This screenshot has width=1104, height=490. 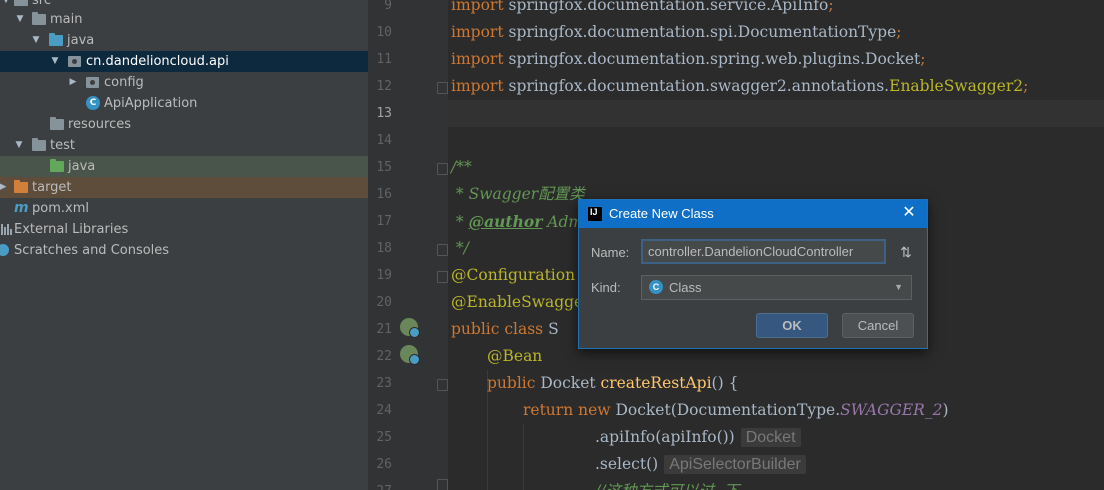 I want to click on tree-item-pom: m pom.xml, so click(x=184, y=208).